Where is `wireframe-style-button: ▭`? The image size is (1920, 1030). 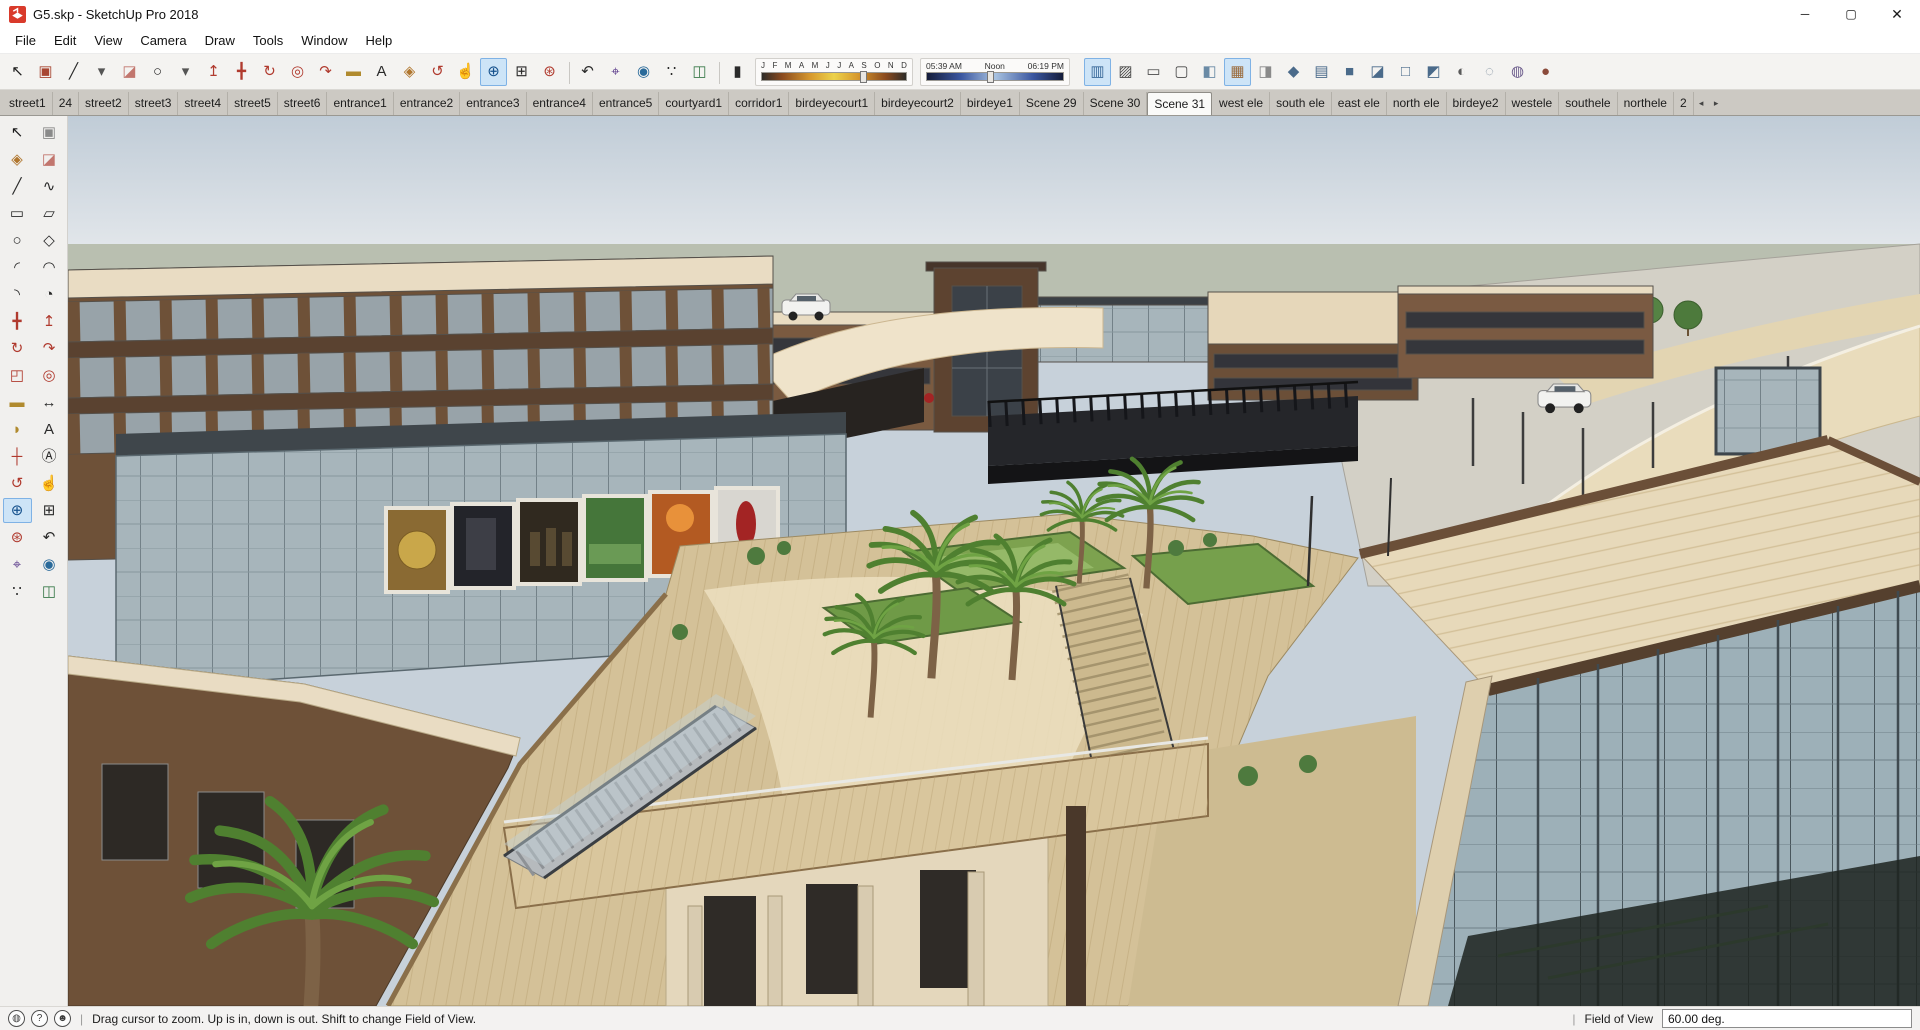 wireframe-style-button: ▭ is located at coordinates (1153, 72).